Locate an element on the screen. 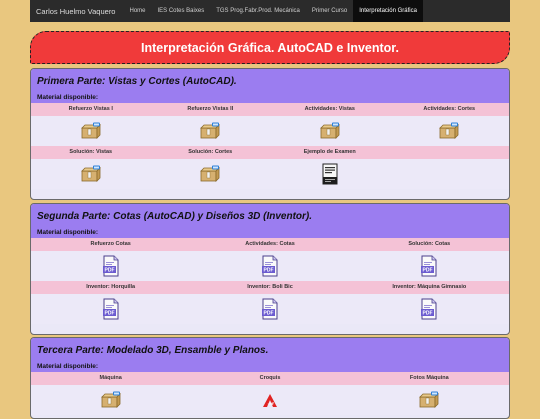  material-label: Actividades: Vistas is located at coordinates (329, 109).